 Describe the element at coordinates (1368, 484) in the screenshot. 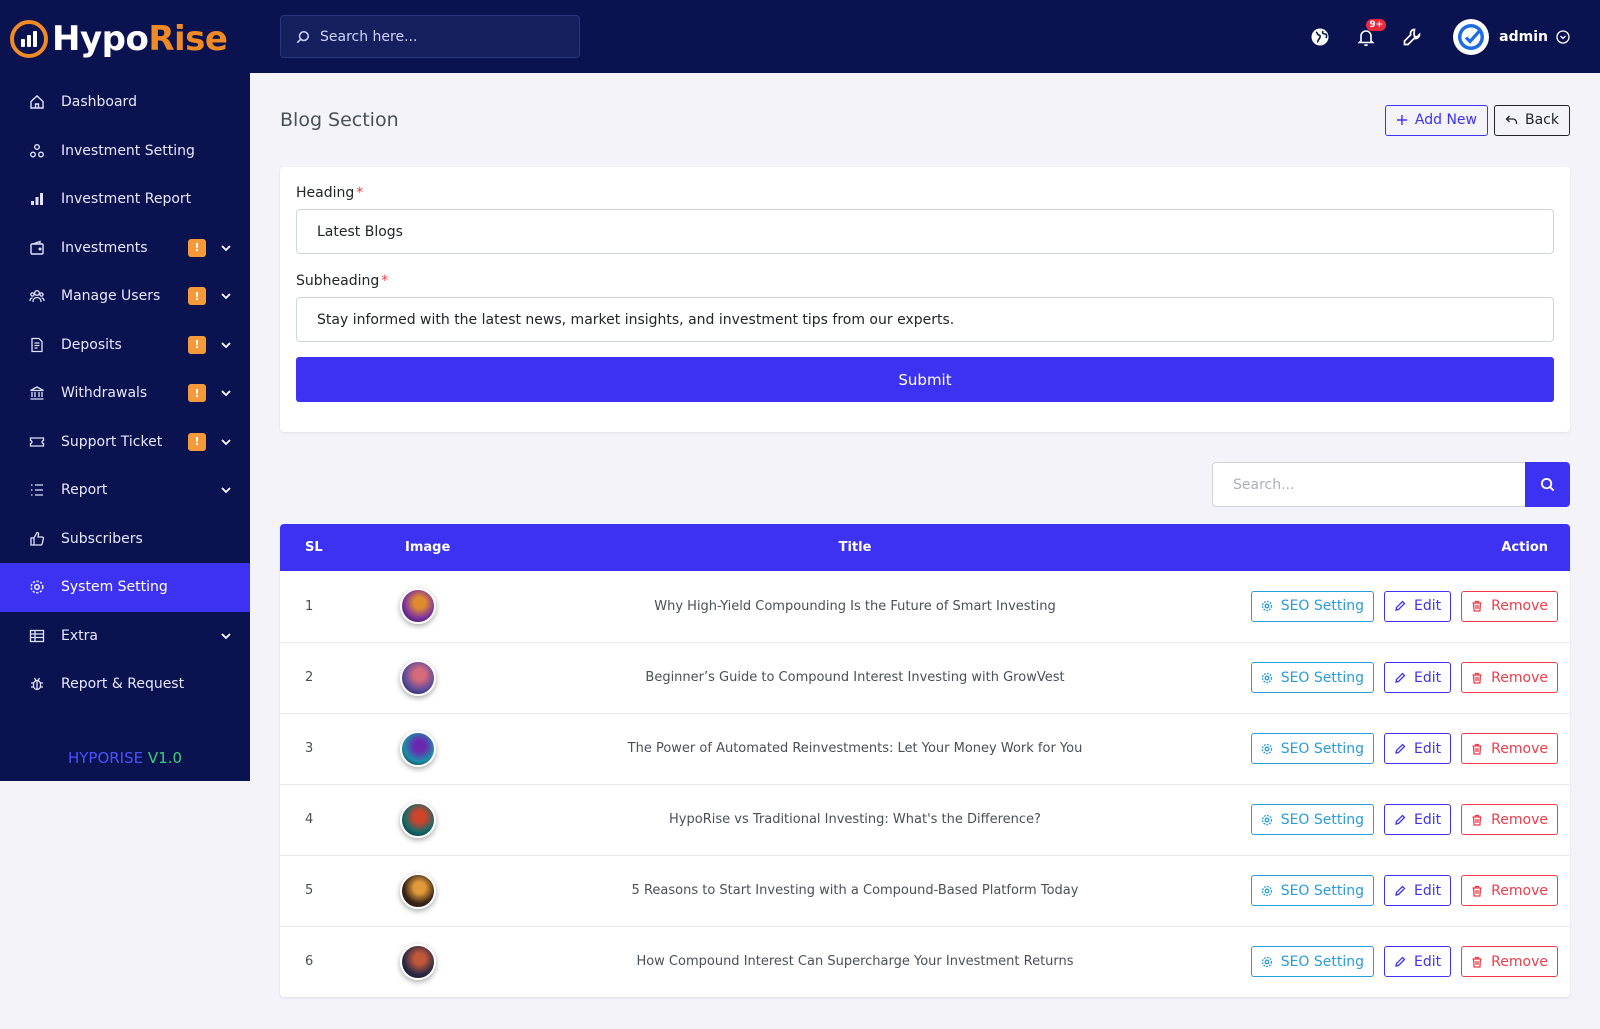

I see `table-search-input` at that location.